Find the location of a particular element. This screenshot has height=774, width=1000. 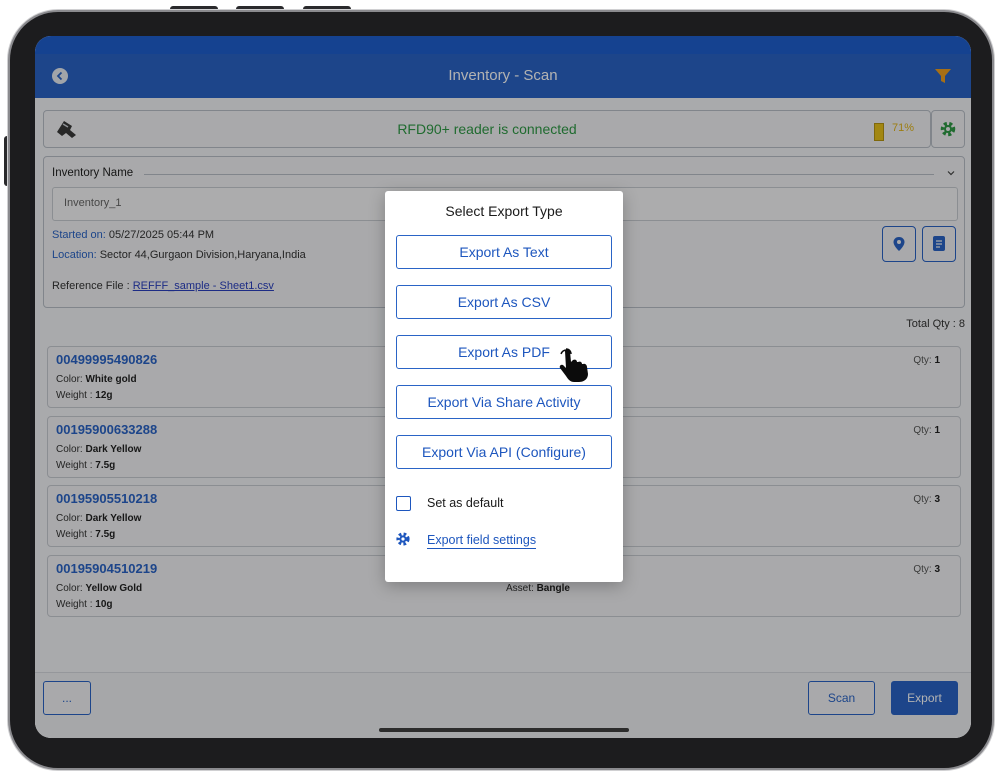

export-text-button: Export As Text is located at coordinates (504, 252).